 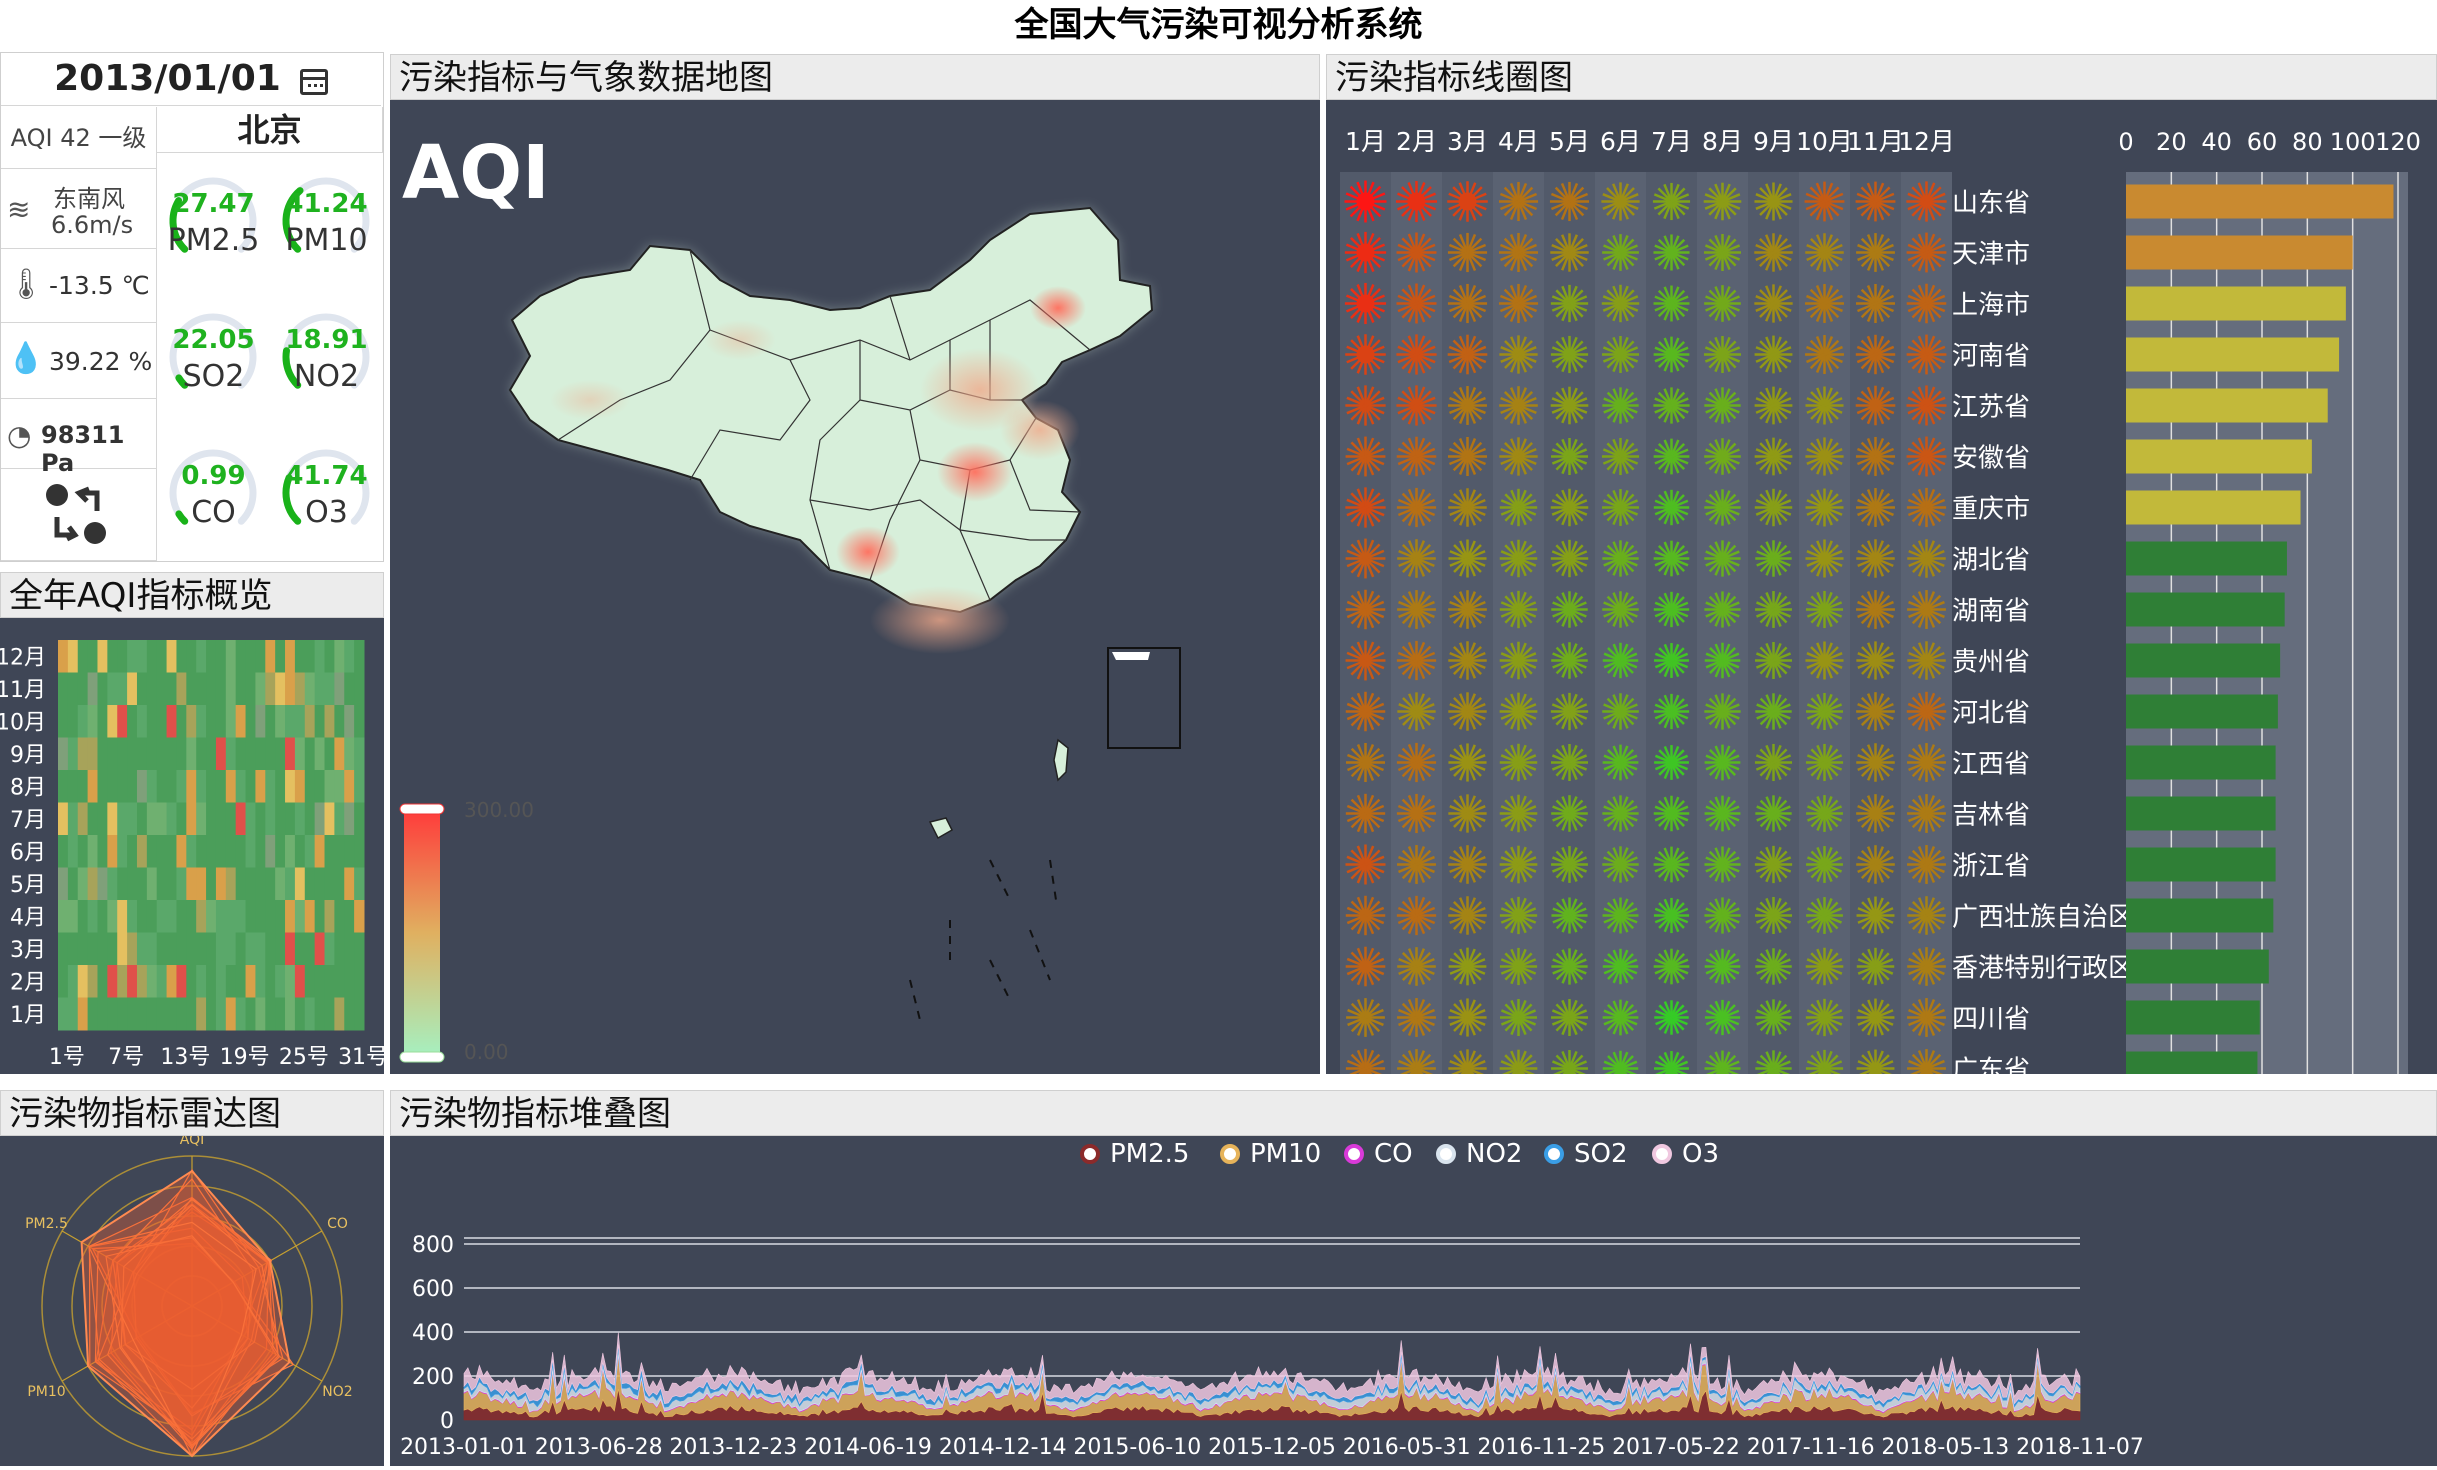 I want to click on temperature-value: -13.5 ℃, so click(x=99, y=285).